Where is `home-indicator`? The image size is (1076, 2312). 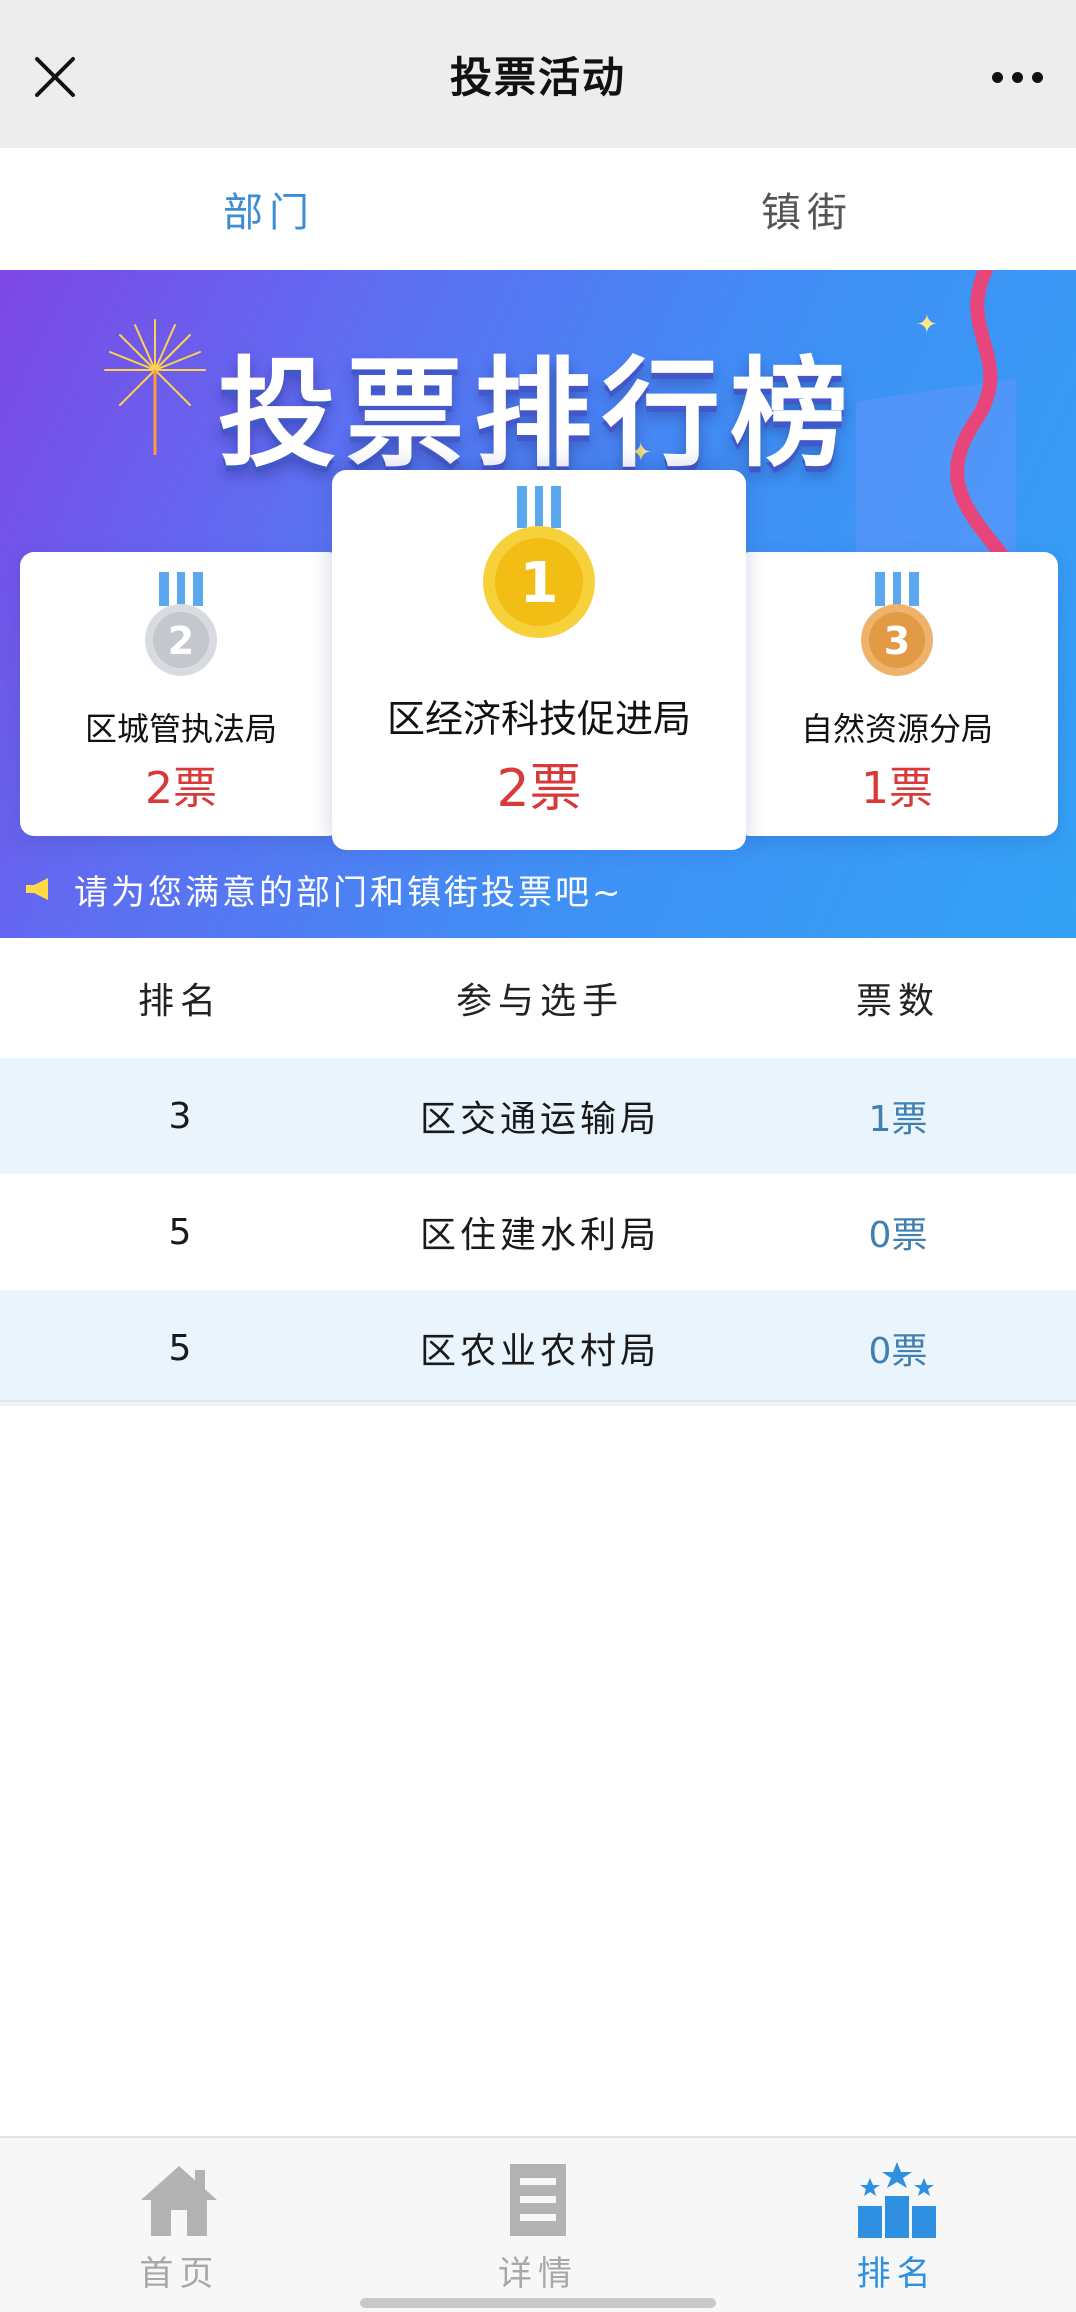 home-indicator is located at coordinates (538, 2303).